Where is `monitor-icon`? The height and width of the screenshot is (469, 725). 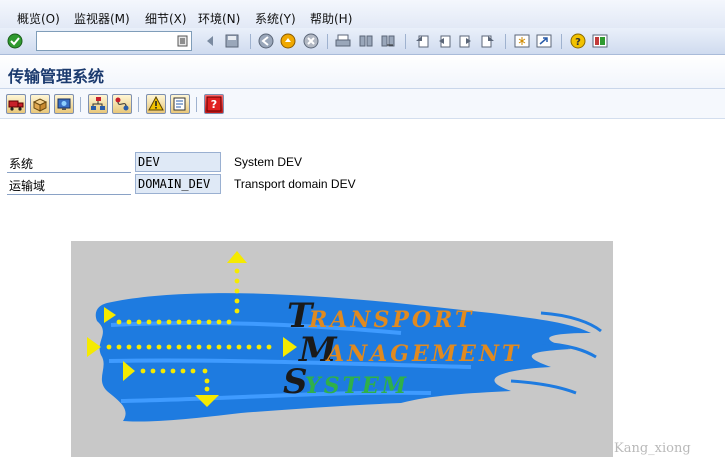 monitor-icon is located at coordinates (64, 104).